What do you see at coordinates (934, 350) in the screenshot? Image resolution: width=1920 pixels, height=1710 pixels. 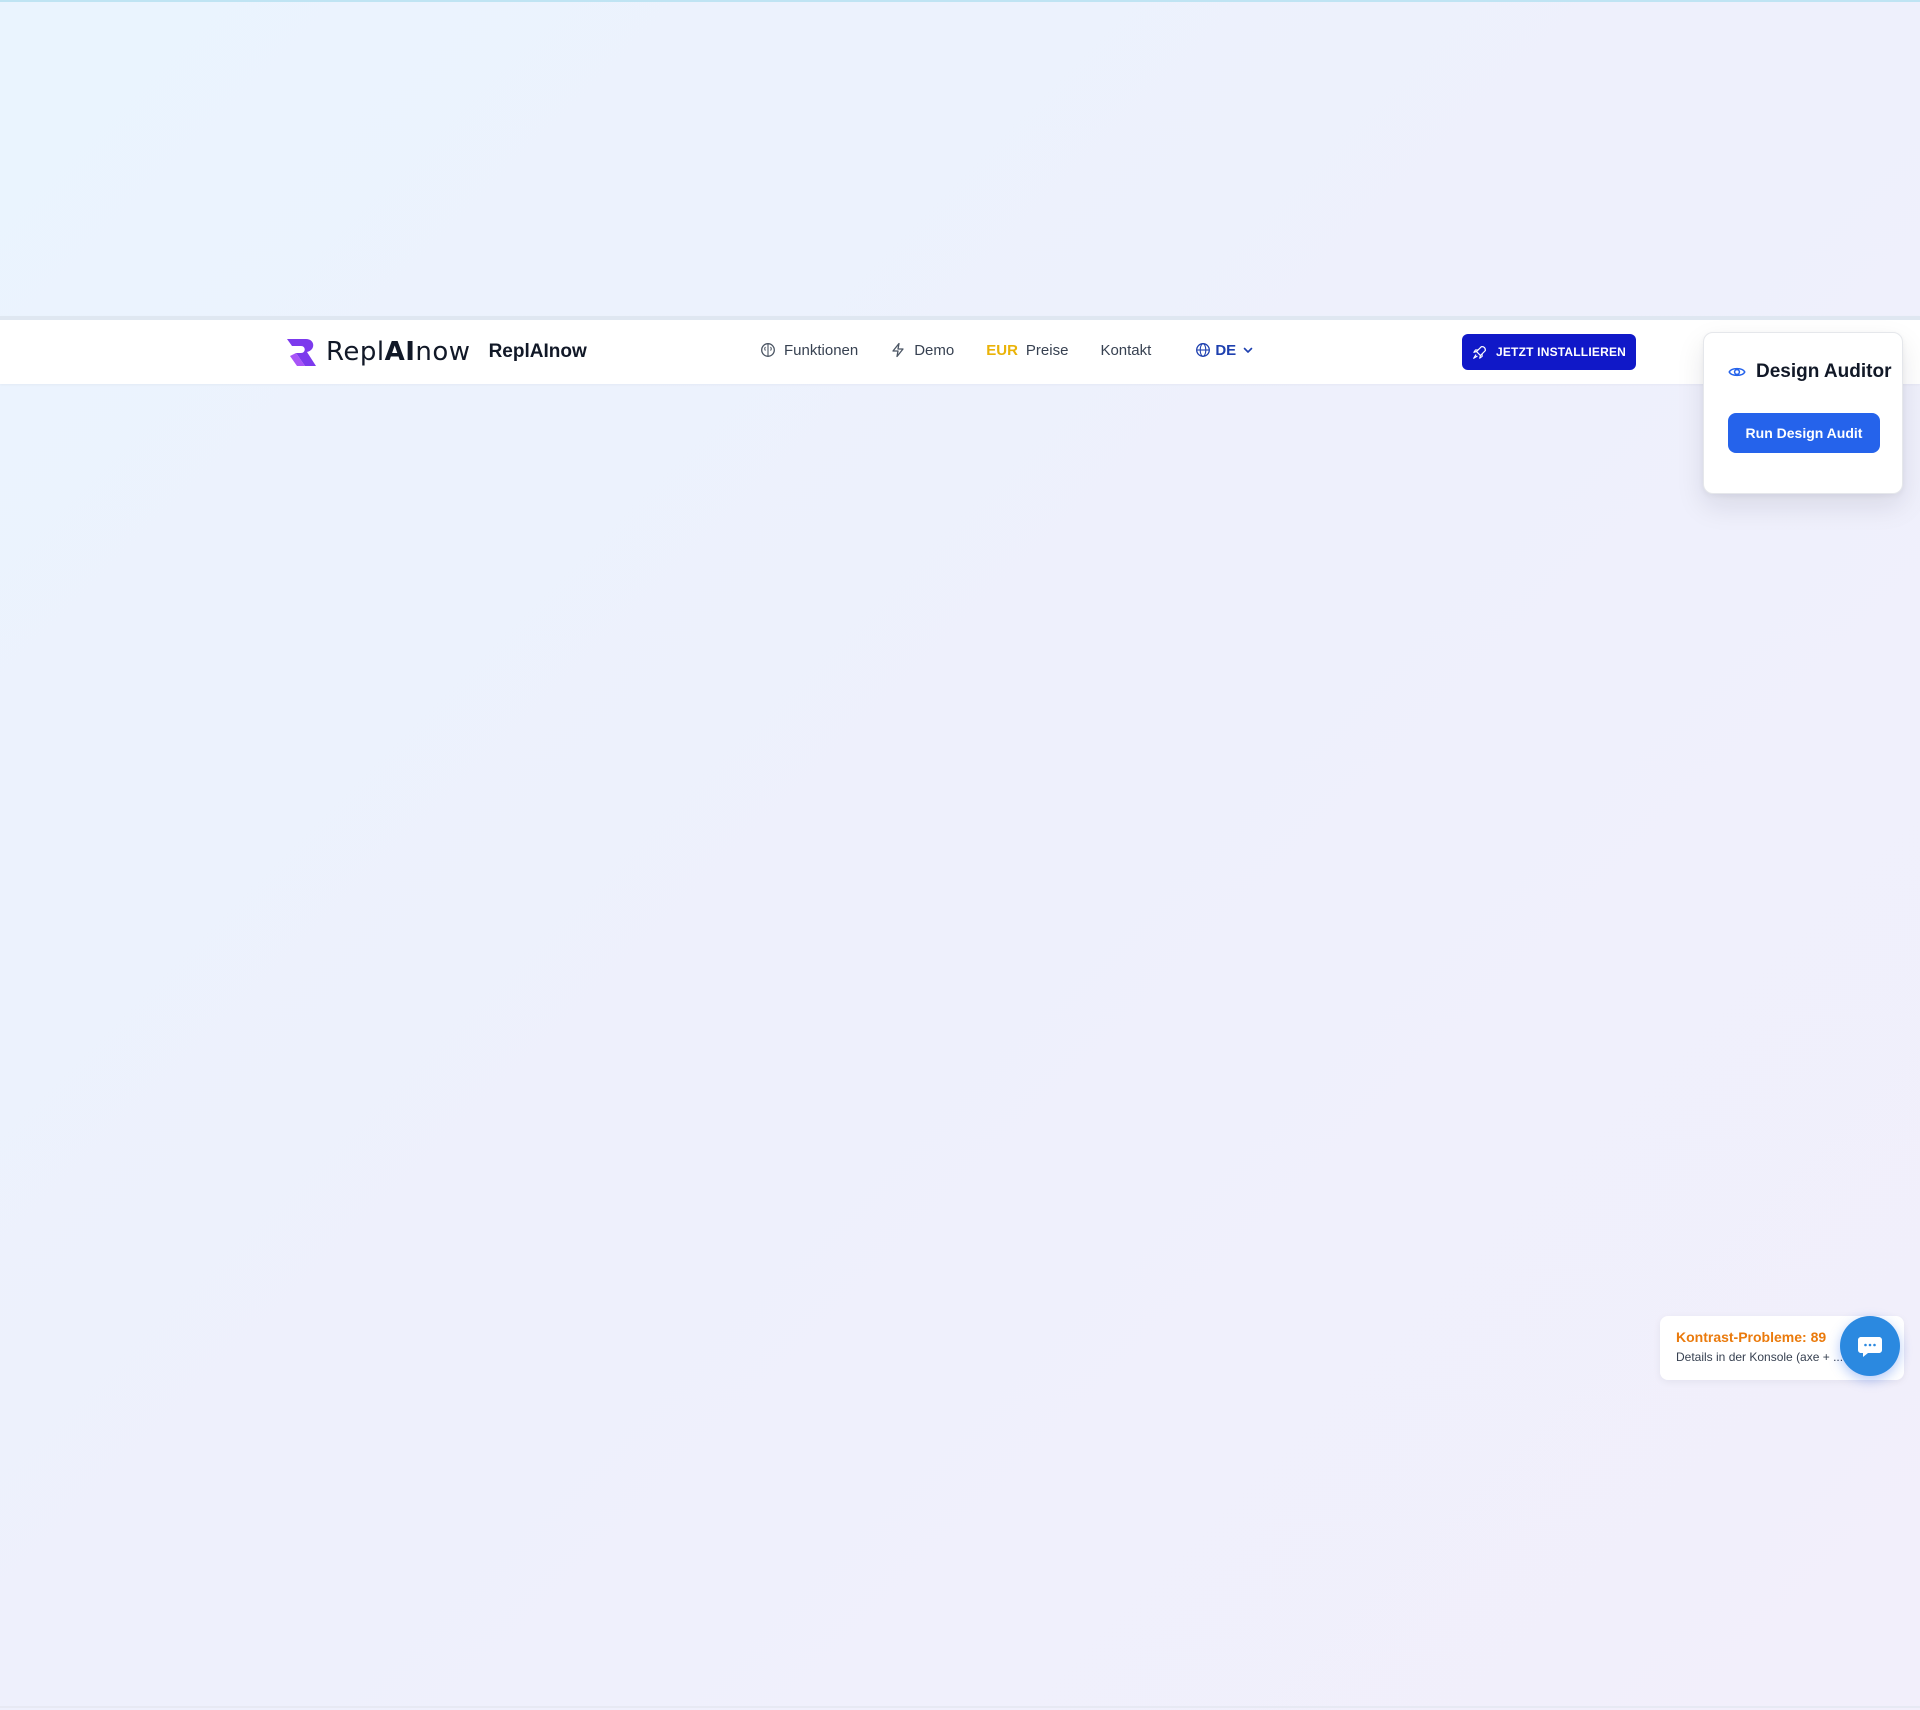 I see `nav-link-label: Demo` at bounding box center [934, 350].